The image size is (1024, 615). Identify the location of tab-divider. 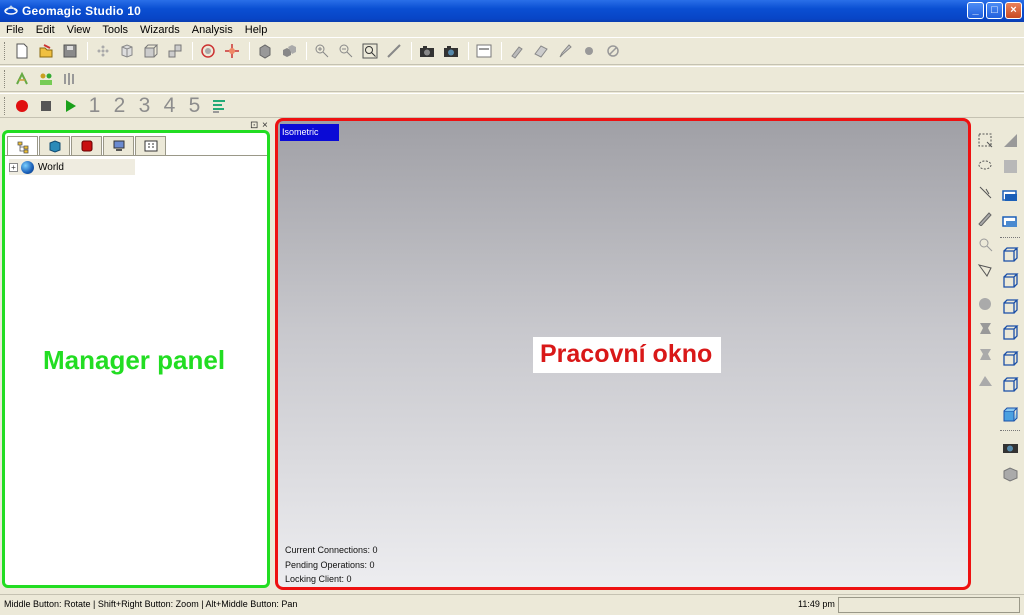
(136, 155).